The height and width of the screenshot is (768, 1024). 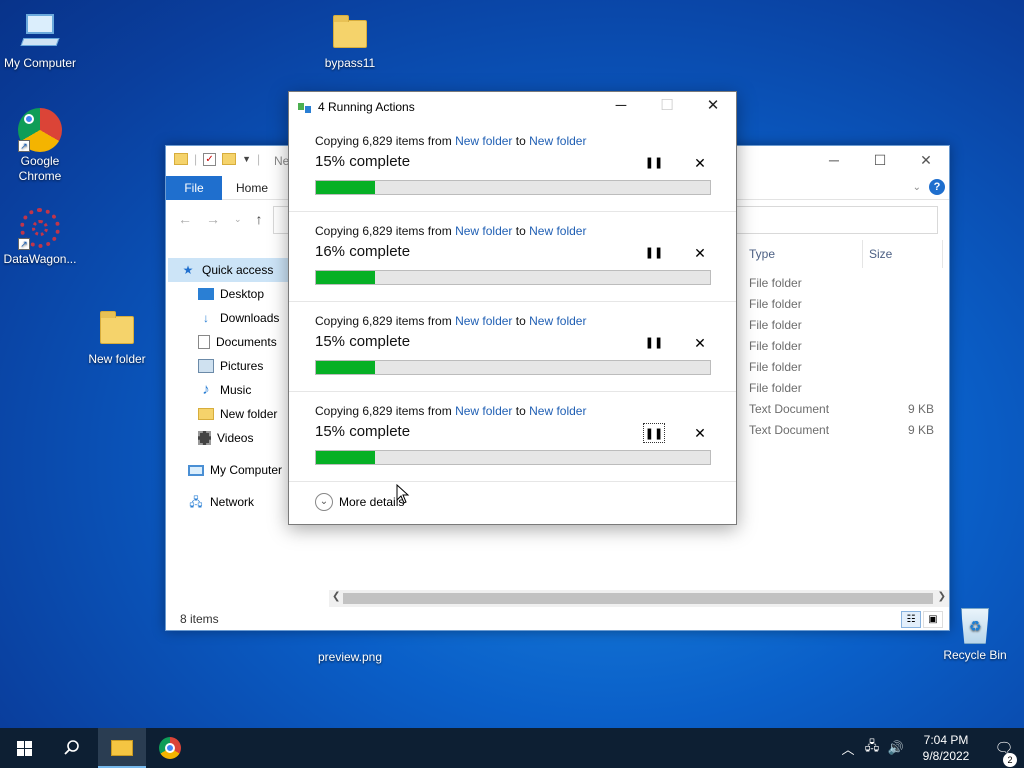 I want to click on details-view-button: ☷, so click(x=911, y=619).